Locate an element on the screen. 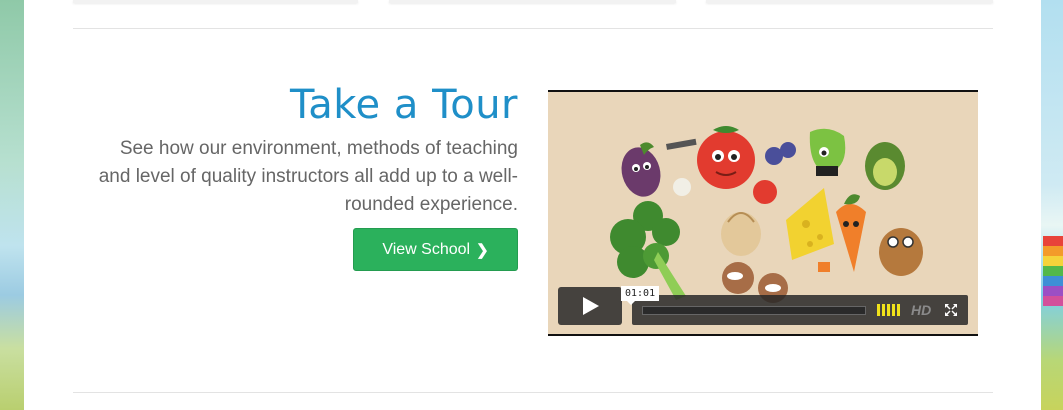 The width and height of the screenshot is (1063, 410). video-controls-bar: HD is located at coordinates (800, 310).